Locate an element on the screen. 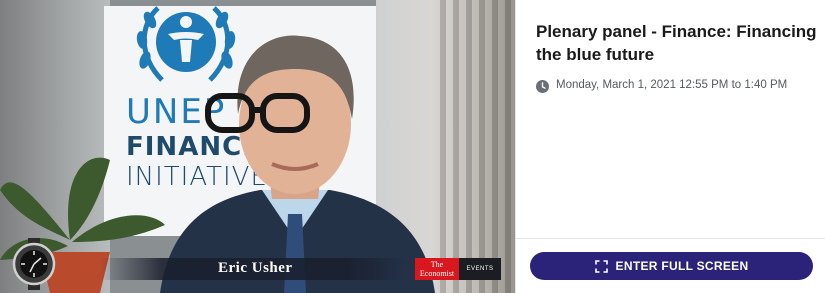 Image resolution: width=825 pixels, height=293 pixels. expand-corners-icon is located at coordinates (601, 266).